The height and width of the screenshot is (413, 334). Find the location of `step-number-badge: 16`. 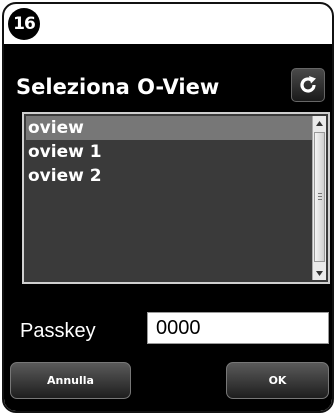

step-number-badge: 16 is located at coordinates (24, 24).